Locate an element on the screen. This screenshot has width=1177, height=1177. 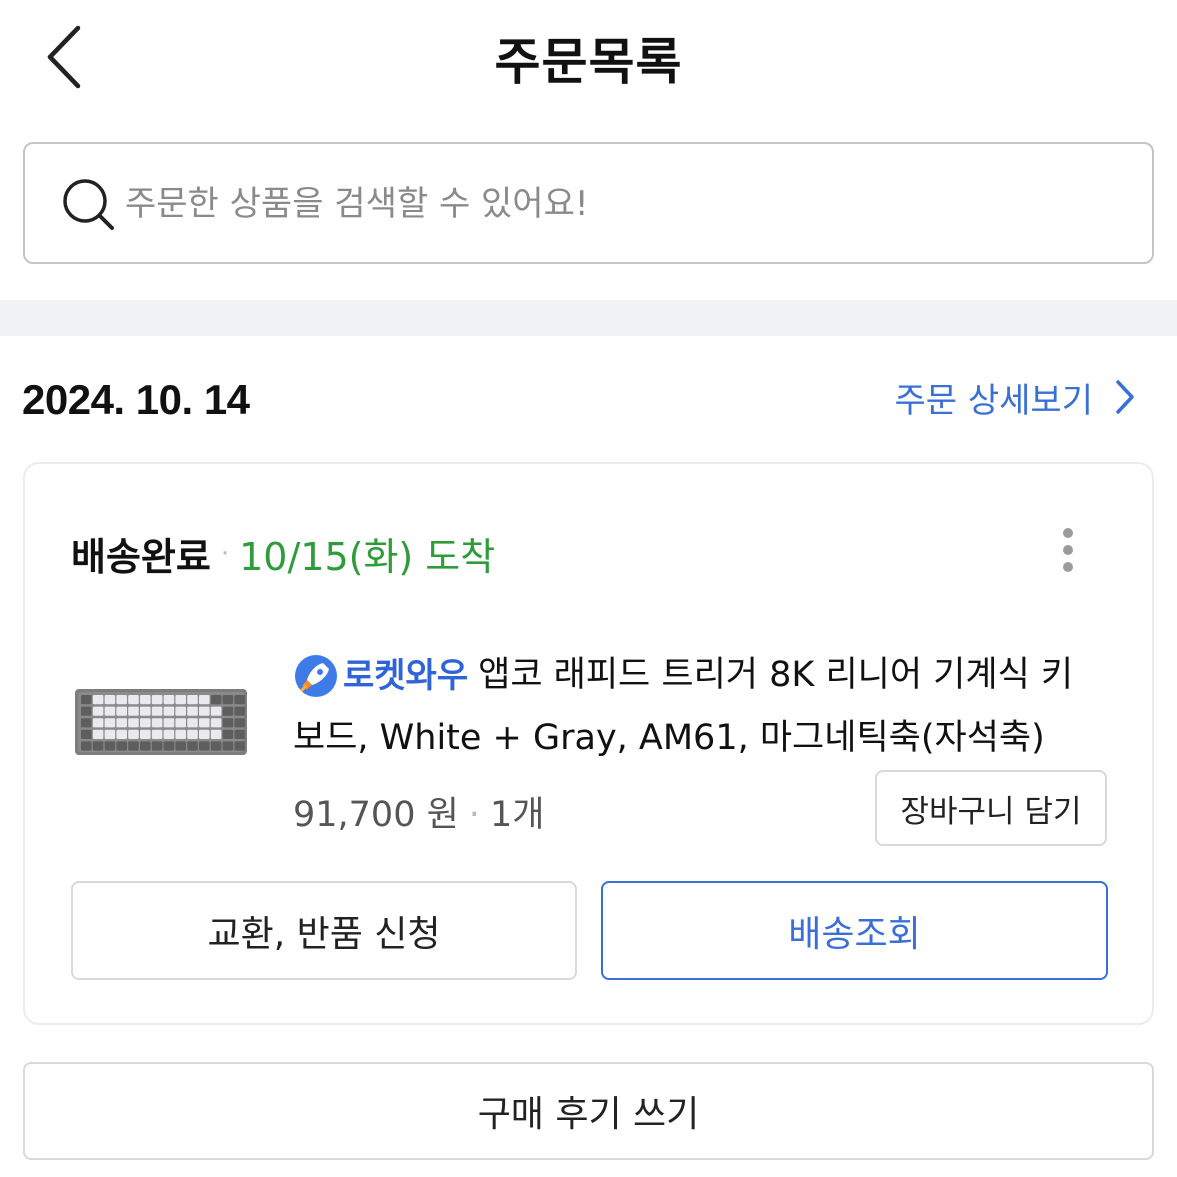
search-box is located at coordinates (588, 203).